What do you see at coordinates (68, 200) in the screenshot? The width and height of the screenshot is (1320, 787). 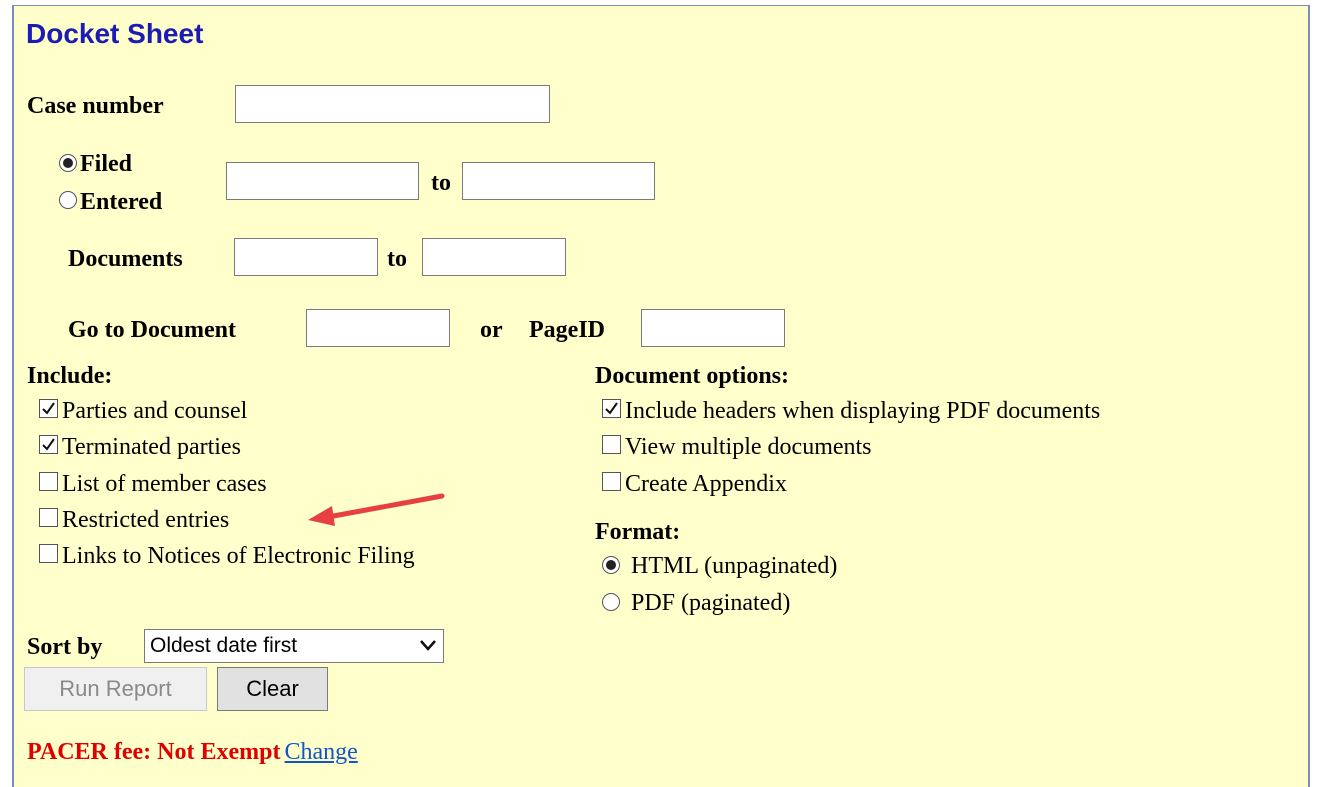 I see `entered-radio` at bounding box center [68, 200].